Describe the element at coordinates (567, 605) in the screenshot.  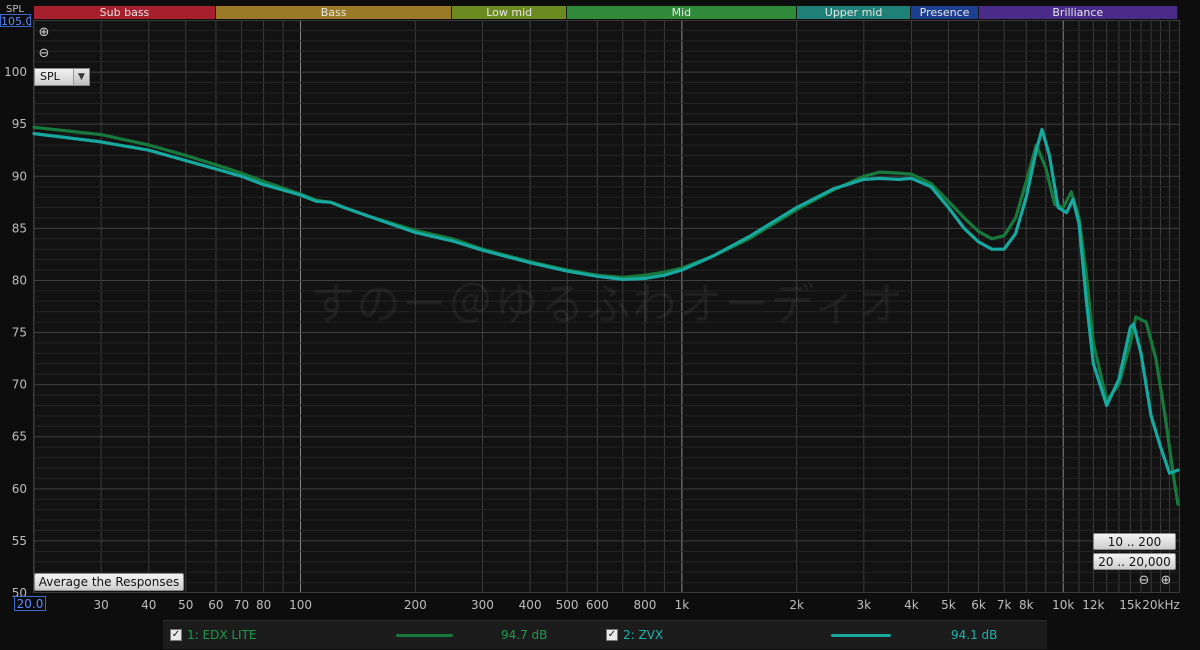
I see `x-tick-label: 500` at that location.